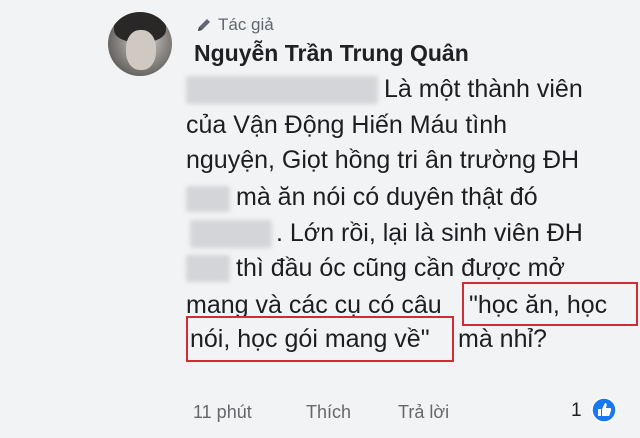 This screenshot has height=438, width=640. What do you see at coordinates (347, 125) in the screenshot?
I see `comment-line: của Vận Động Hiến Máu tình` at bounding box center [347, 125].